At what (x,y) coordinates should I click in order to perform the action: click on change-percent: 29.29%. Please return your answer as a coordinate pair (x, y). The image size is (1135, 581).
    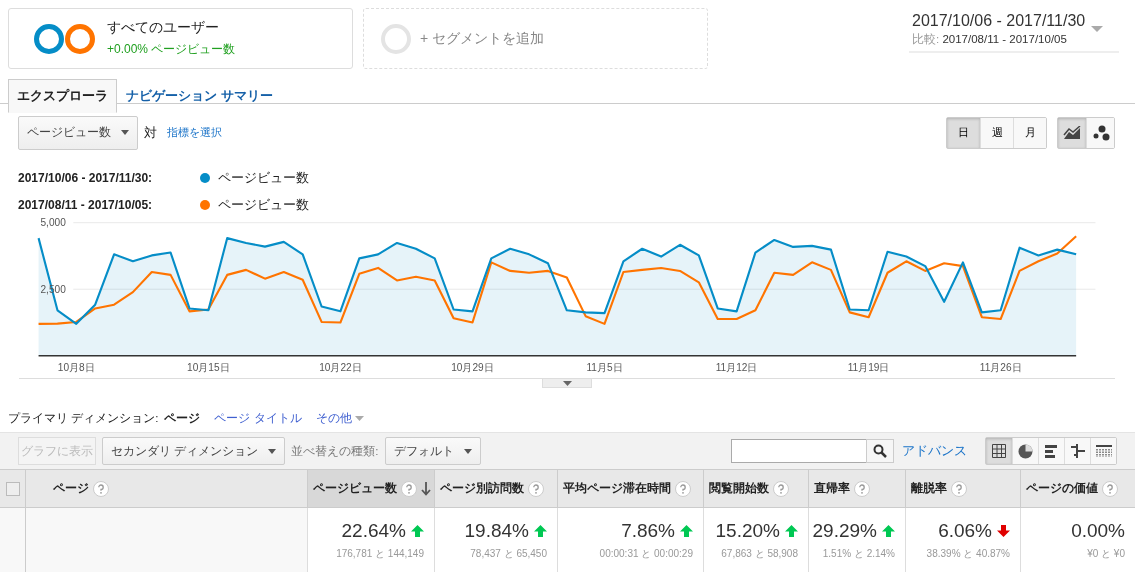
    Looking at the image, I should click on (844, 531).